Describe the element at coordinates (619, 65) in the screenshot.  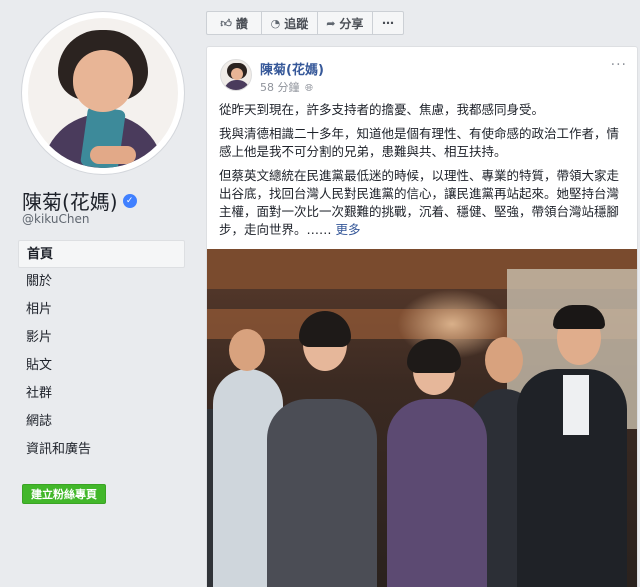
I see `post-menu-icon: ···` at that location.